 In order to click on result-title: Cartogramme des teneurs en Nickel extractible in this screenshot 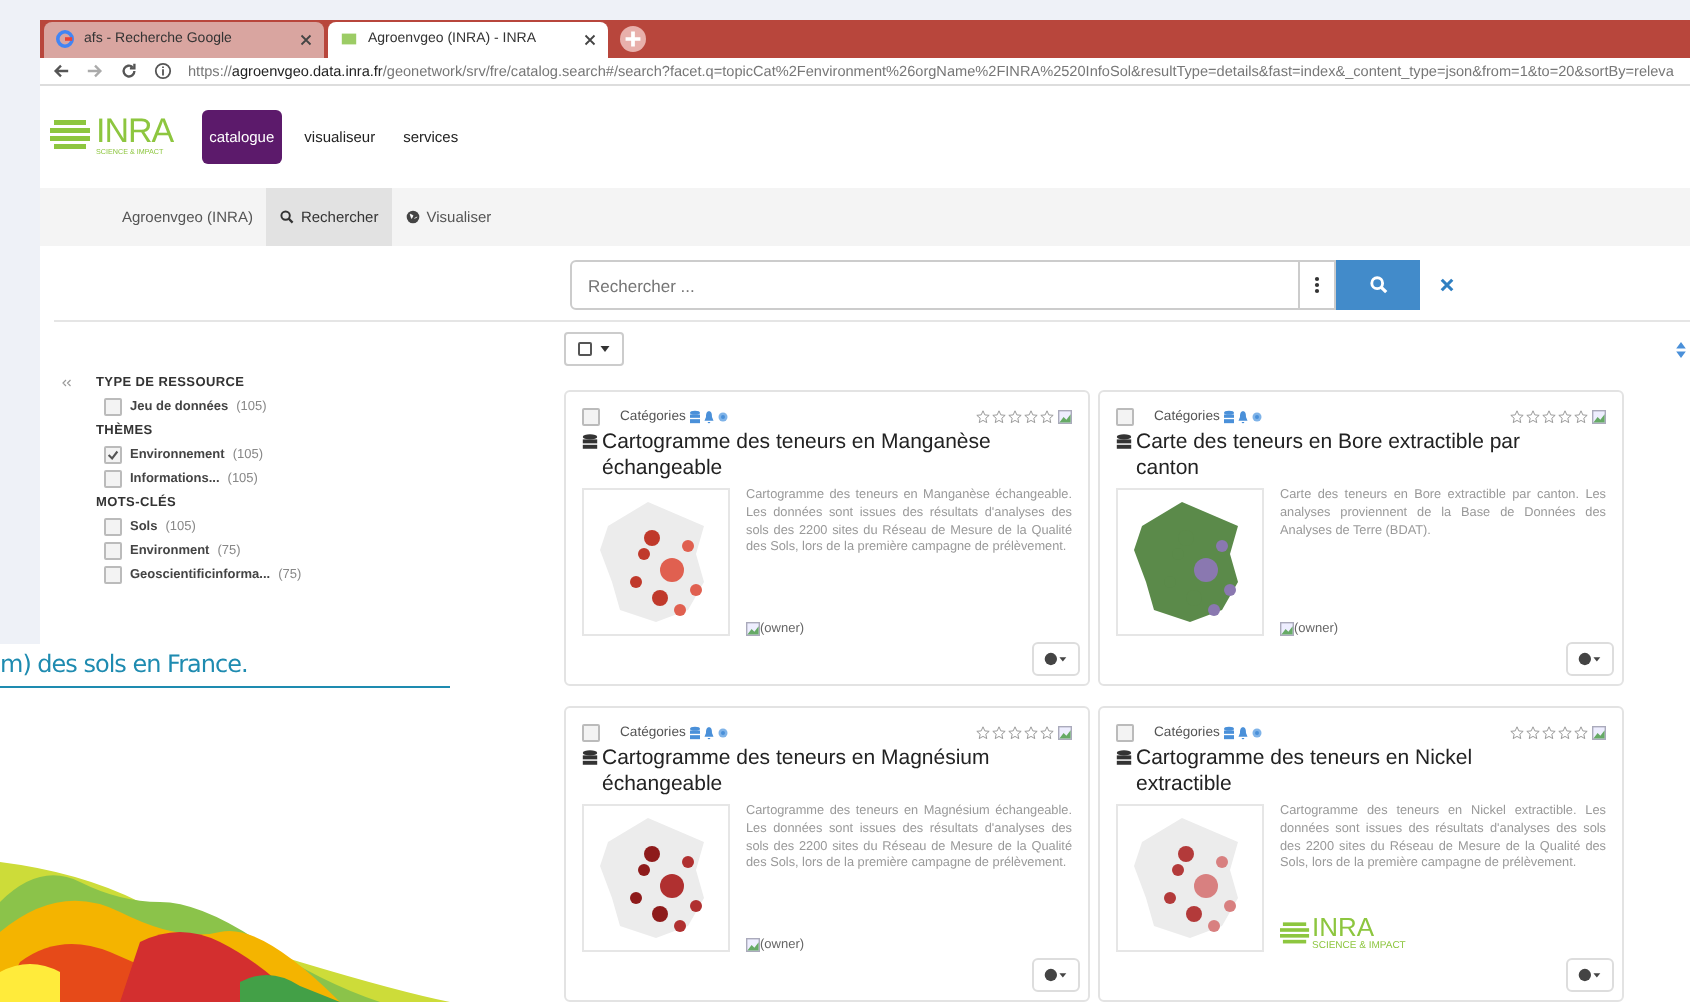, I will do `click(1351, 771)`.